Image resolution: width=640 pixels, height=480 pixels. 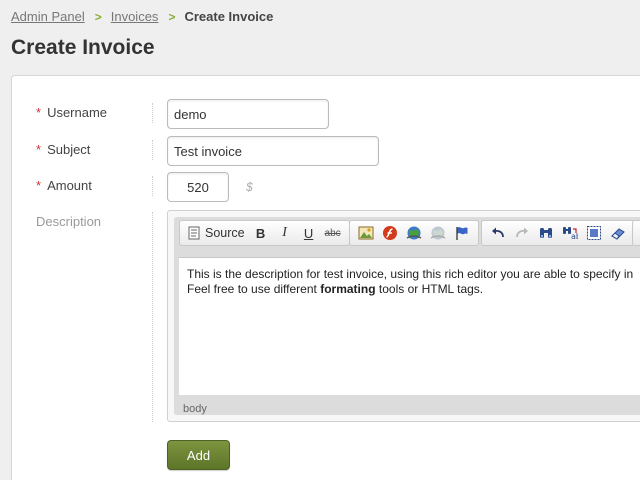 I want to click on globe-link-icon, so click(x=414, y=233).